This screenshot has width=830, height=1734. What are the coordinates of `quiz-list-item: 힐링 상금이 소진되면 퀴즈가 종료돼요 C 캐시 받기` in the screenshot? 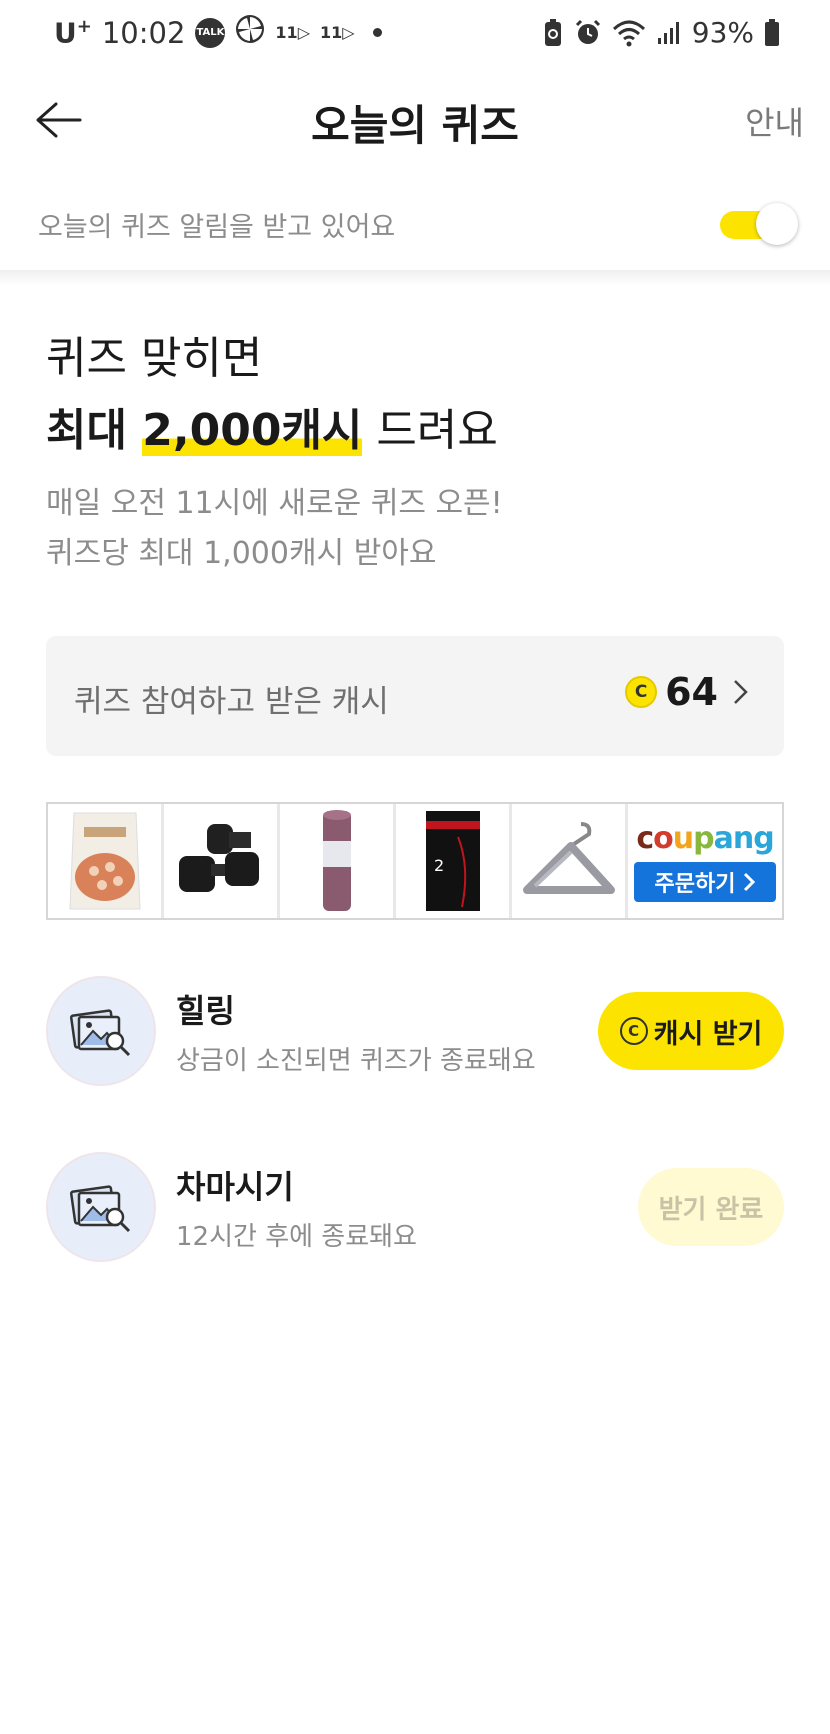 It's located at (415, 1032).